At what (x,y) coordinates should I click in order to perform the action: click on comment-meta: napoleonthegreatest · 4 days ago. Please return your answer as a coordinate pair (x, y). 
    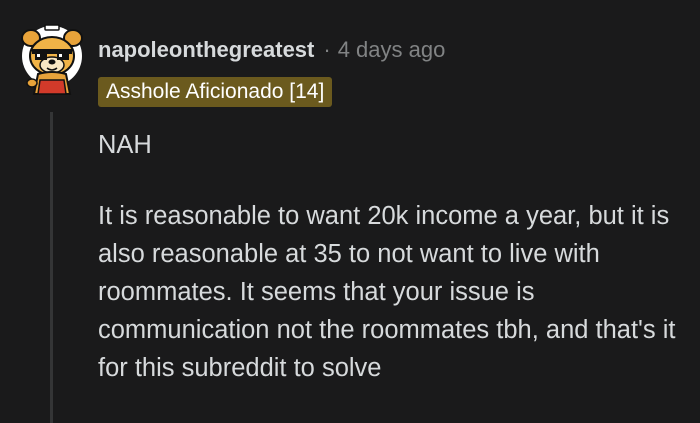
    Looking at the image, I should click on (271, 50).